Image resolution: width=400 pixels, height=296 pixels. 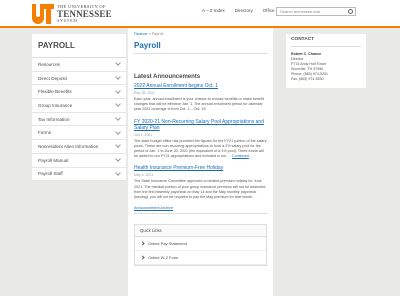 I want to click on page-title: Payroll, so click(x=147, y=45).